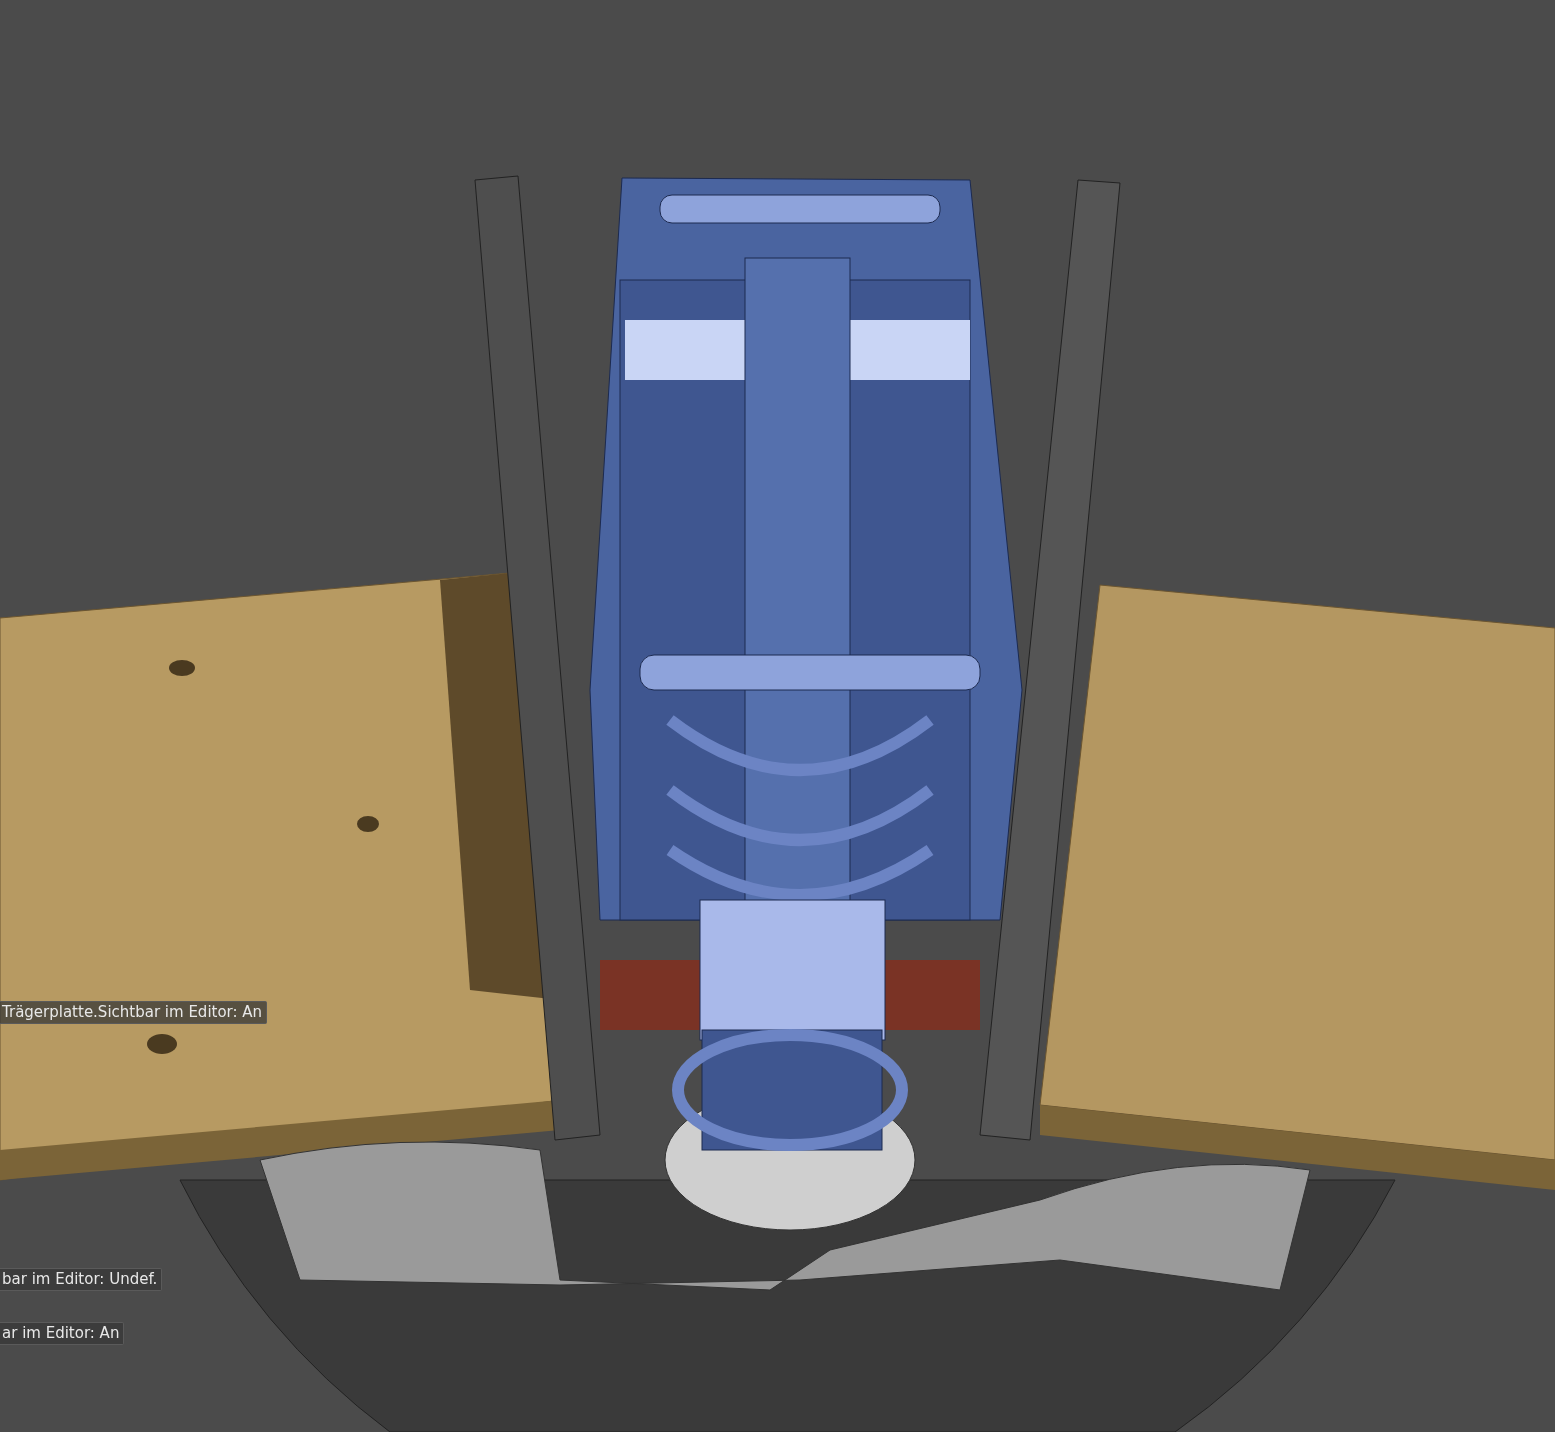 This screenshot has width=1555, height=1432. What do you see at coordinates (81, 1279) in the screenshot?
I see `viewport-tag-label: bar im Editor: Undef.` at bounding box center [81, 1279].